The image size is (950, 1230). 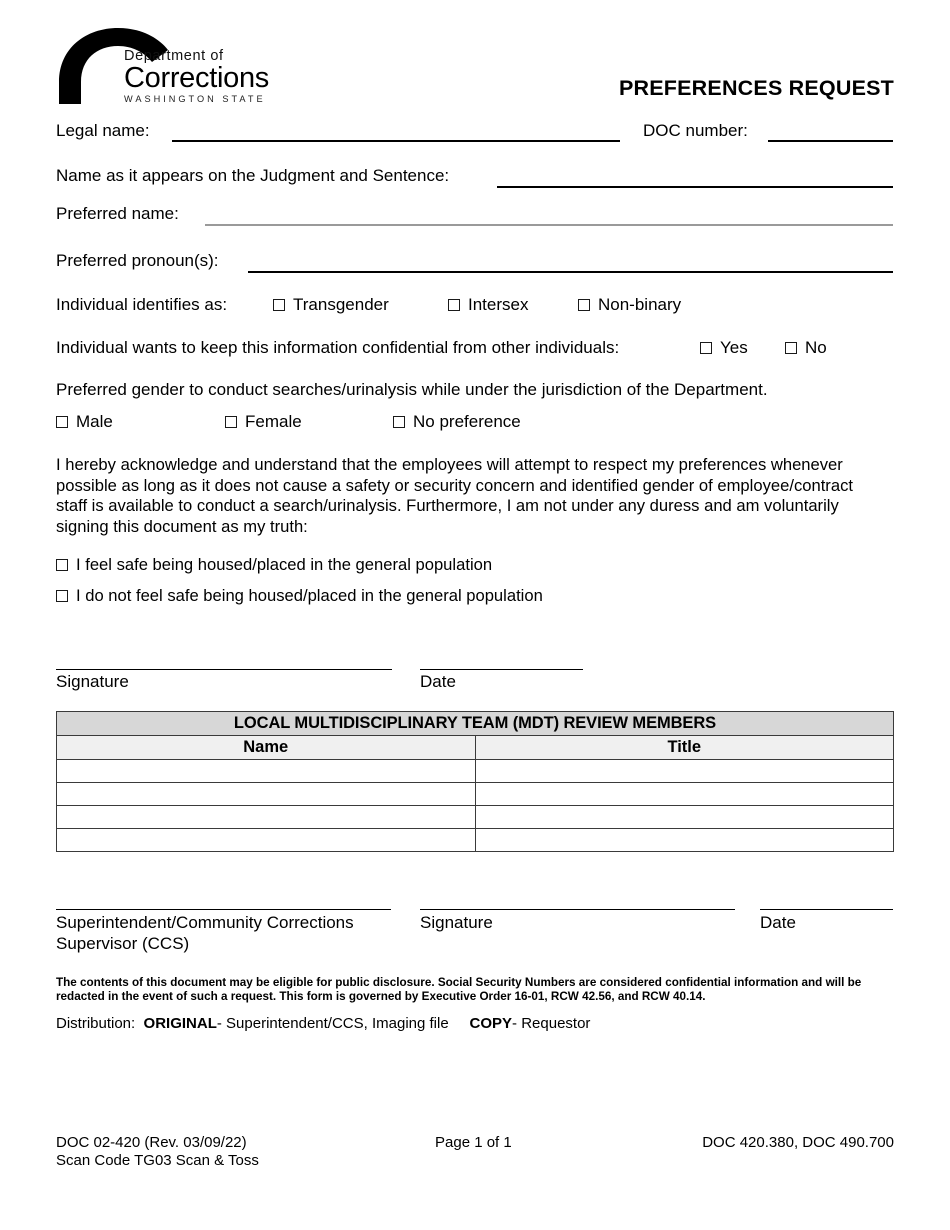 What do you see at coordinates (399, 422) in the screenshot?
I see `checkbox-box-search-no-preference` at bounding box center [399, 422].